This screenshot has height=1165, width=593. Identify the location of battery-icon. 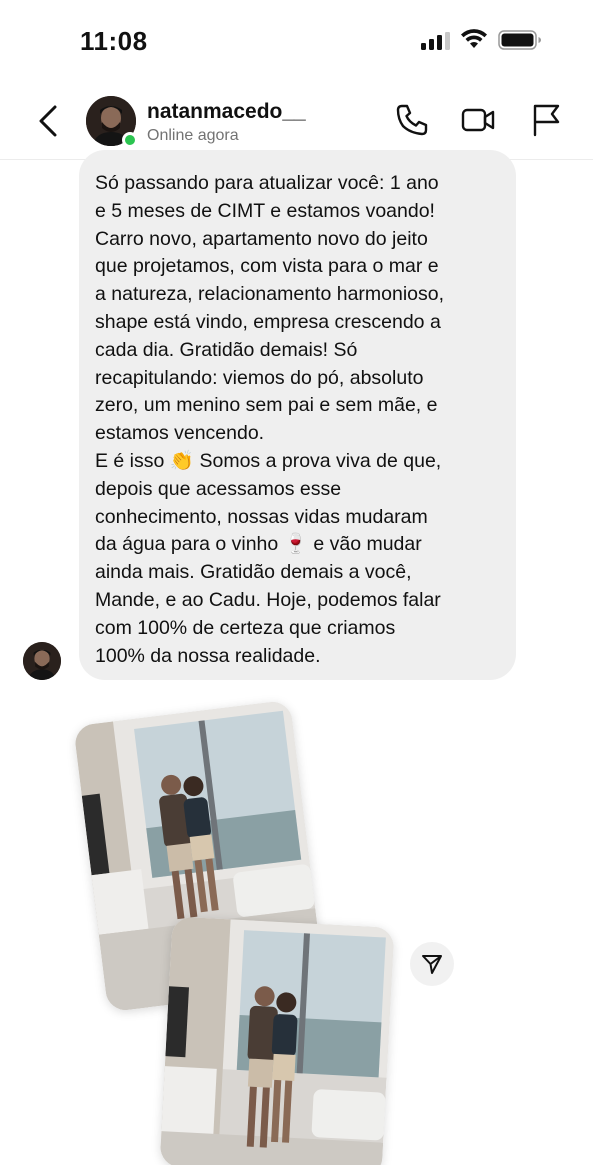
(519, 40).